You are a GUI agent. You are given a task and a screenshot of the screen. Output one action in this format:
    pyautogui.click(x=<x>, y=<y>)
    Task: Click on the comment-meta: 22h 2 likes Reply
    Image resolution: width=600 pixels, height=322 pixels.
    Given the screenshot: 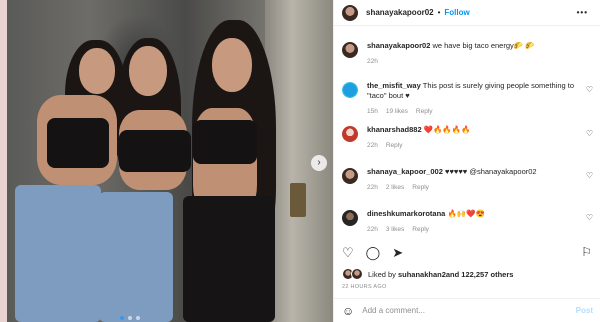 What is the action you would take?
    pyautogui.click(x=479, y=188)
    